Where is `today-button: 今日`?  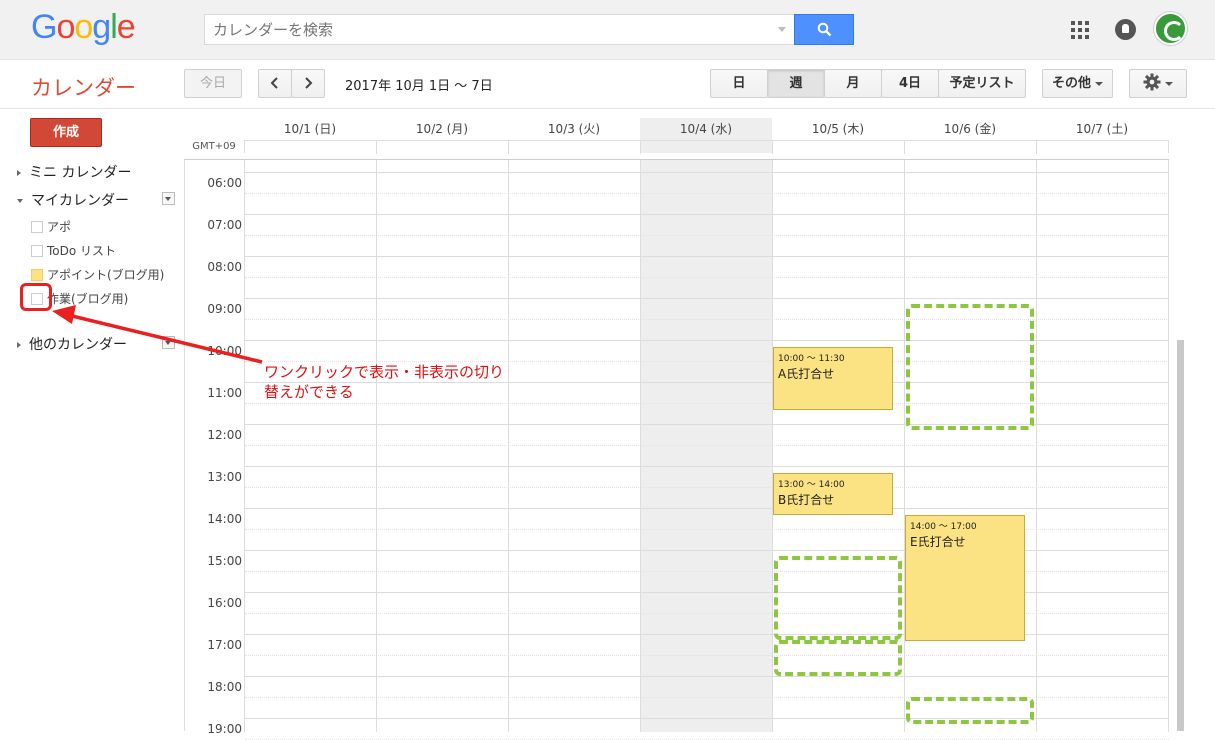 today-button: 今日 is located at coordinates (213, 83).